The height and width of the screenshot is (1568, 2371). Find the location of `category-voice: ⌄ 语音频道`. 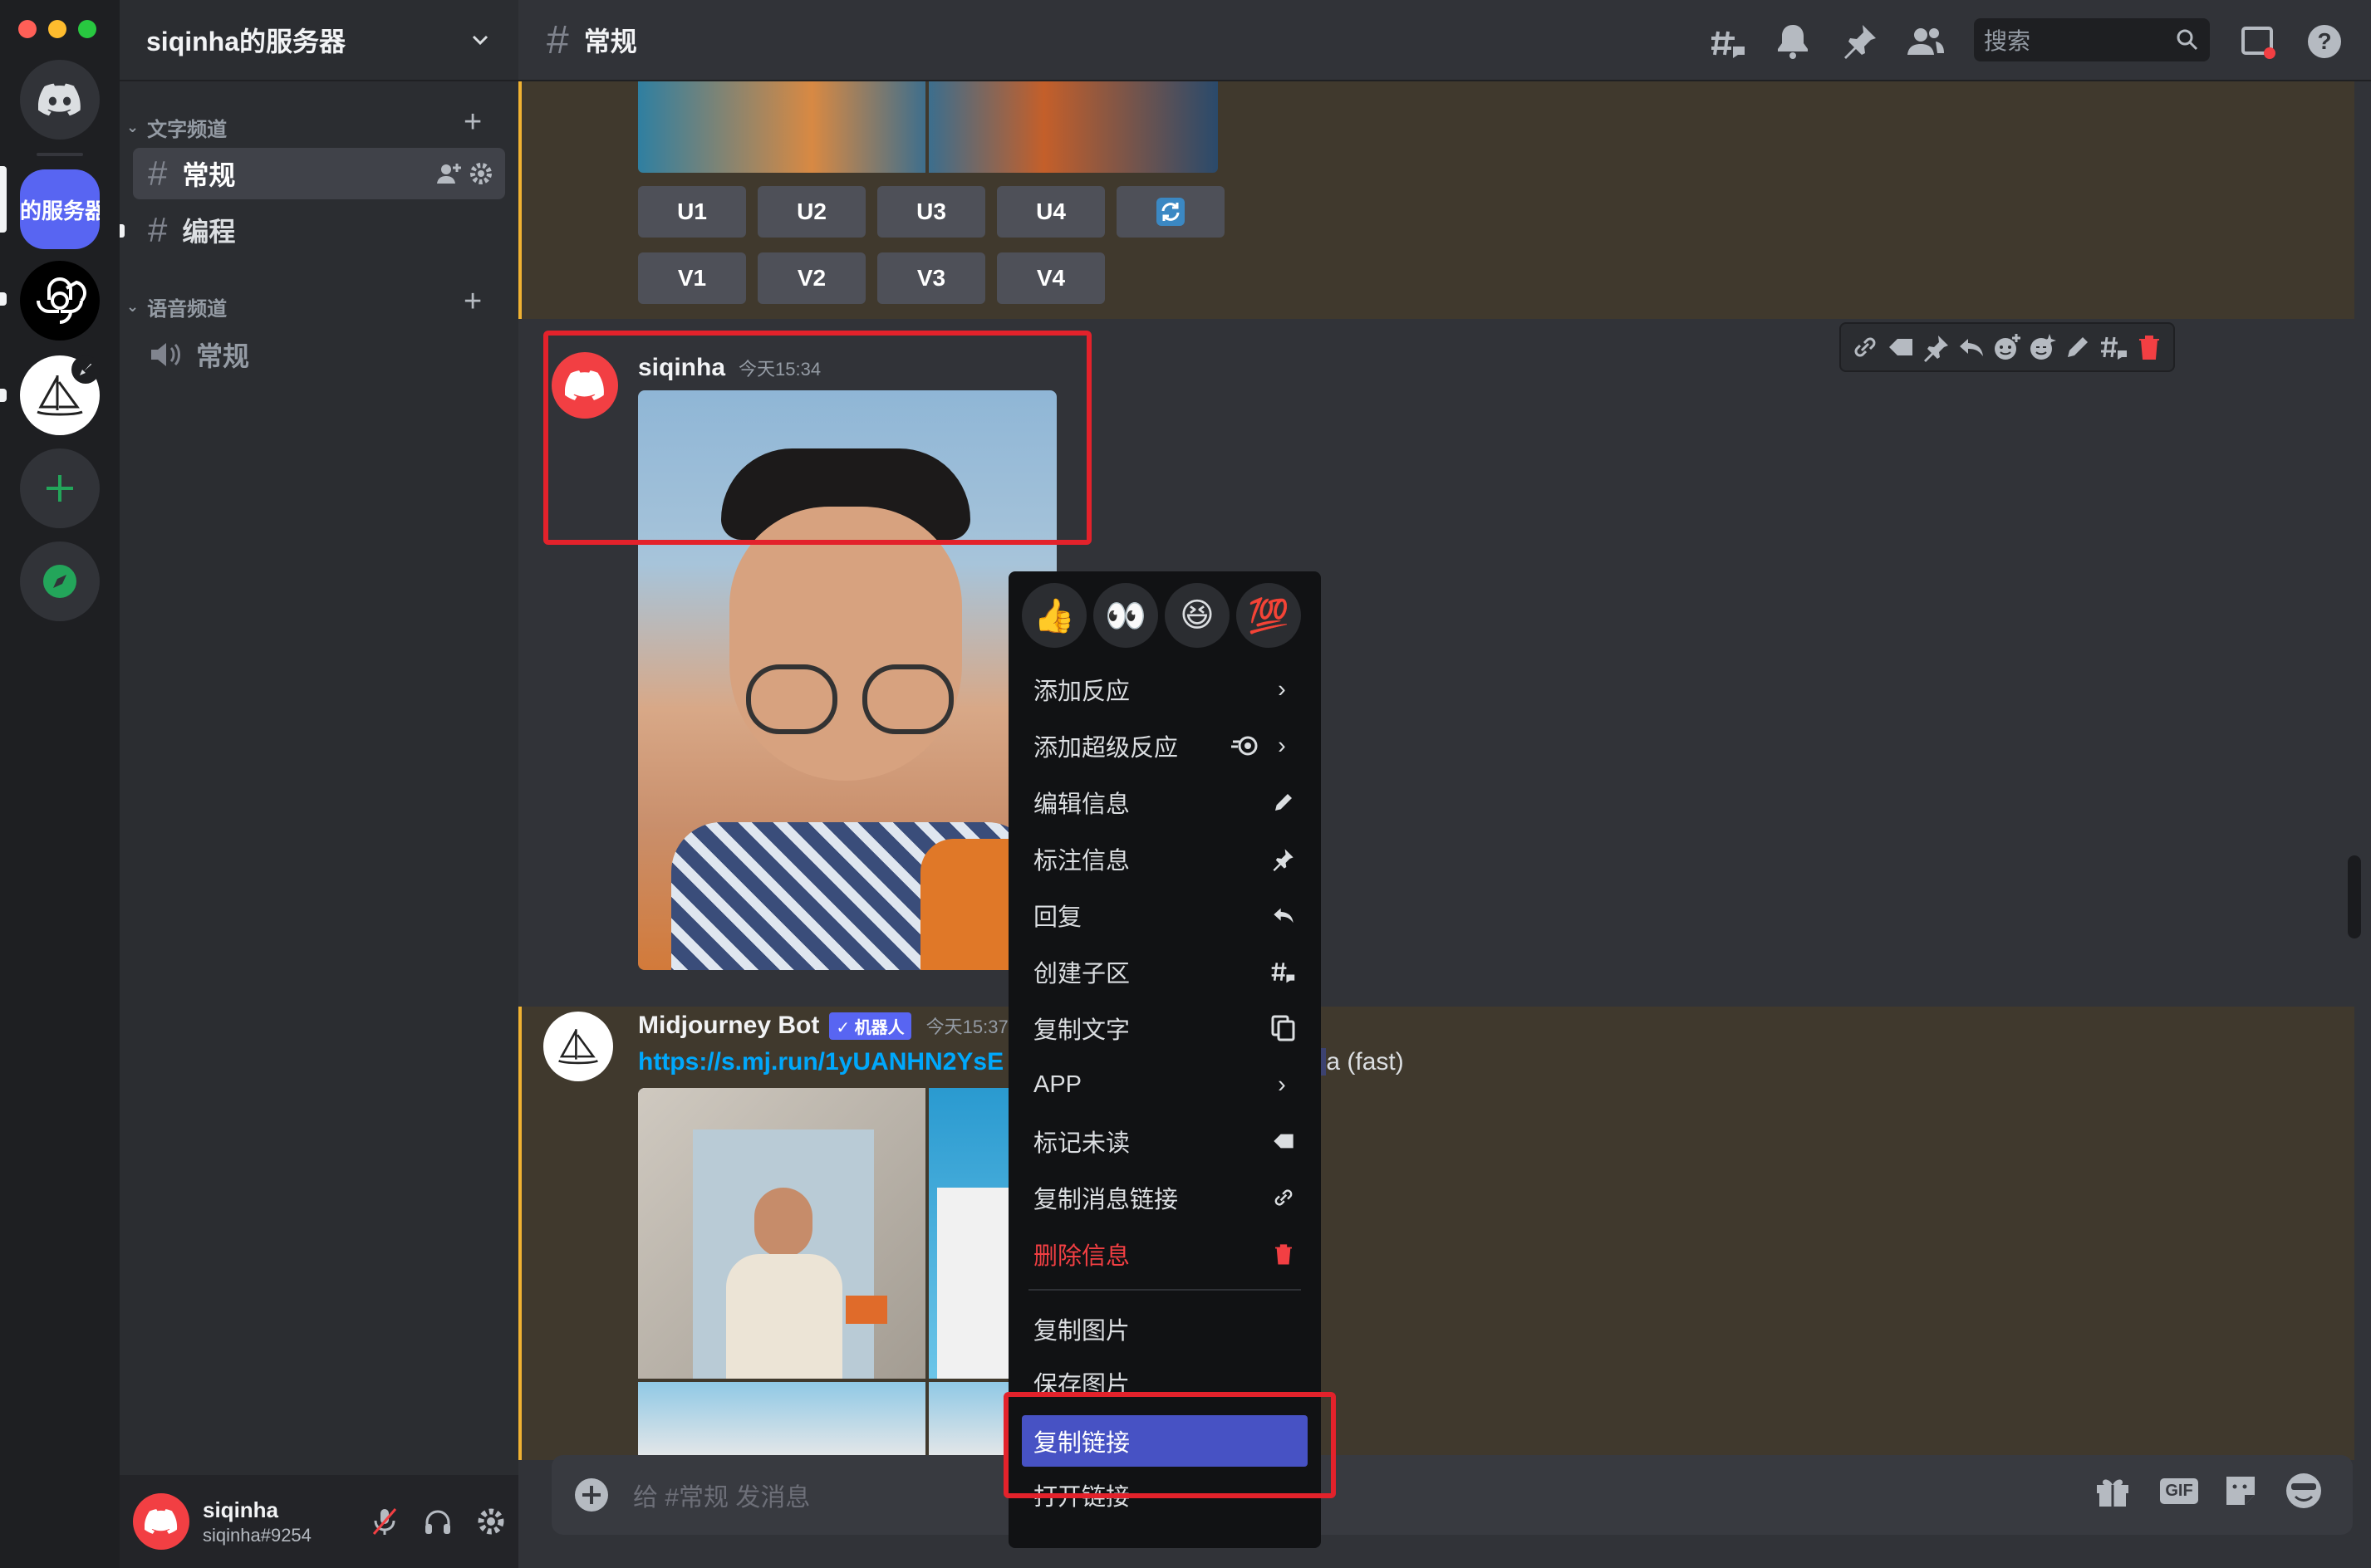

category-voice: ⌄ 语音频道 is located at coordinates (176, 306).